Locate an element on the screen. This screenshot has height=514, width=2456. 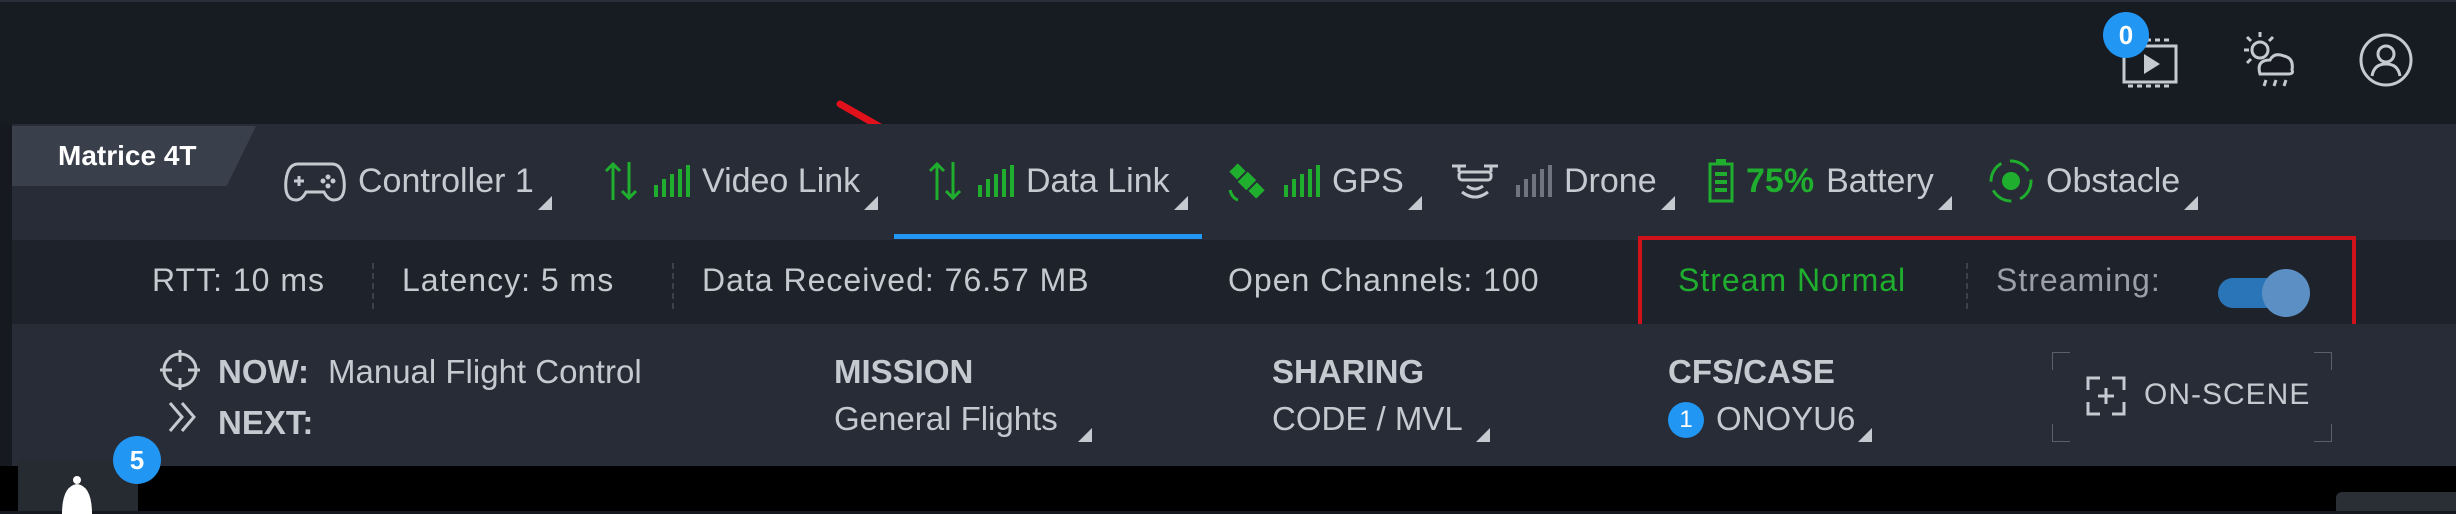
tab-data-link: Data Link is located at coordinates (1058, 181).